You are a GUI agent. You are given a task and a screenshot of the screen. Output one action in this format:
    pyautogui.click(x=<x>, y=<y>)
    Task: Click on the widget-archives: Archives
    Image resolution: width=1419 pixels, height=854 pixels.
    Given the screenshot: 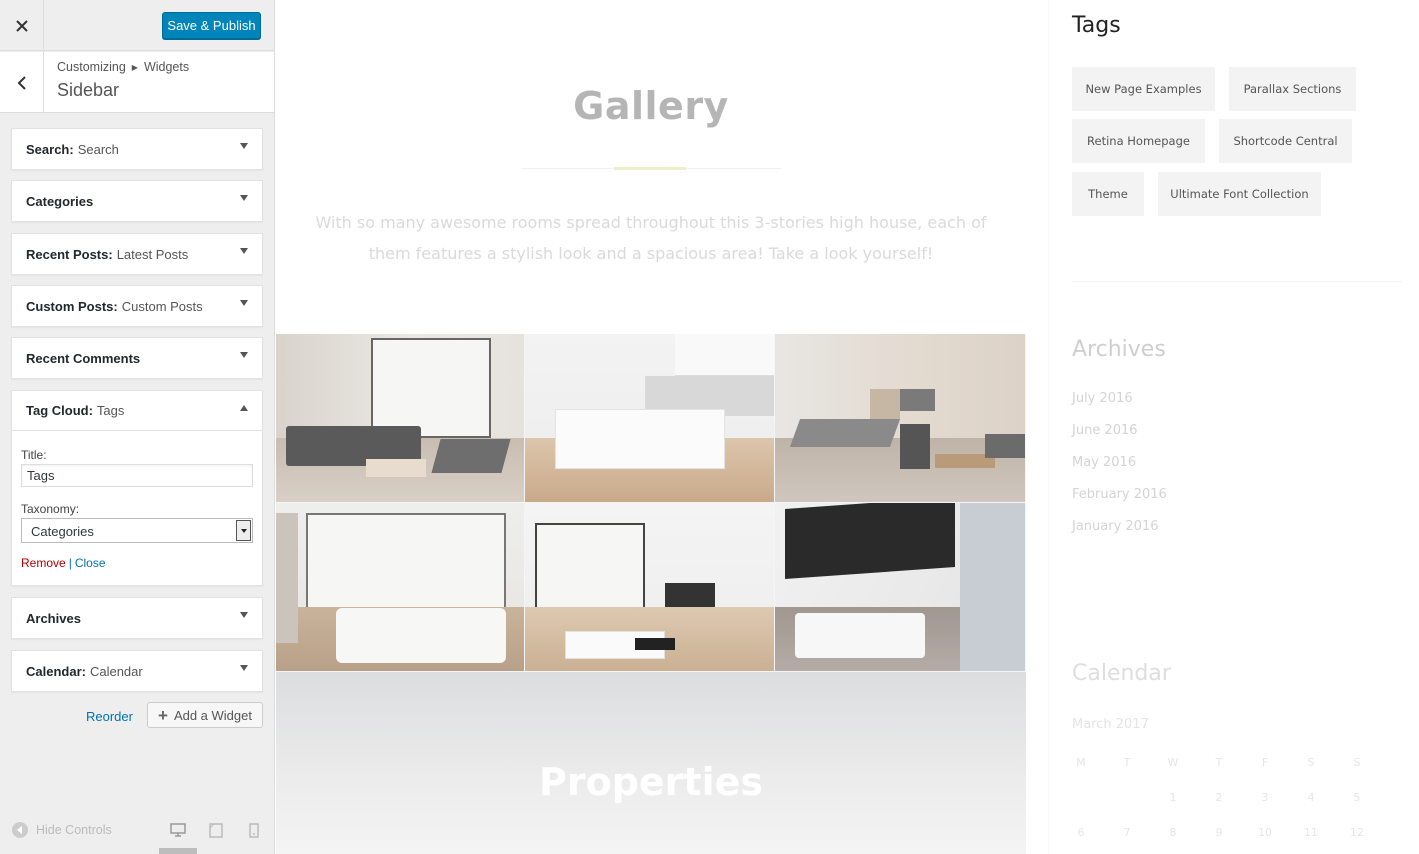 What is the action you would take?
    pyautogui.click(x=137, y=618)
    